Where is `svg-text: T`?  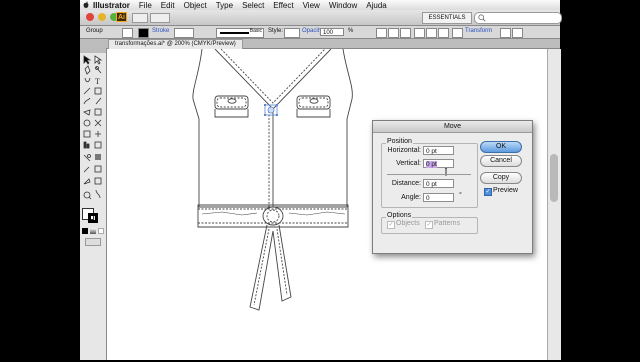
svg-text: T is located at coordinates (97, 81).